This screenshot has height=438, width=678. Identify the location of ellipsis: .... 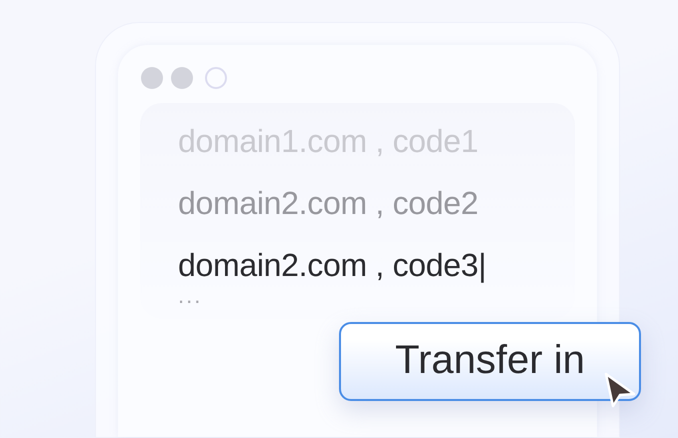
(191, 296).